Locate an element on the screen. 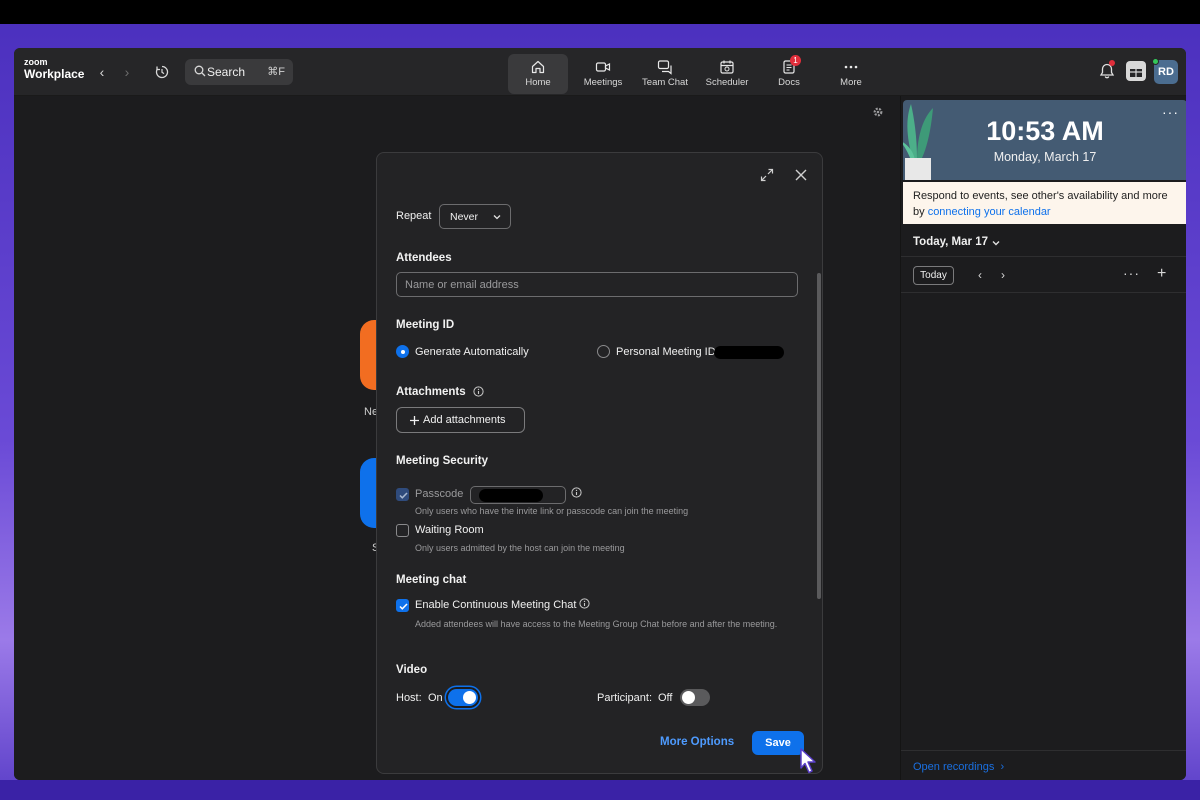 Image resolution: width=1200 pixels, height=800 pixels. personal-meeting-id-label: Personal Meeting ID is located at coordinates (666, 352).